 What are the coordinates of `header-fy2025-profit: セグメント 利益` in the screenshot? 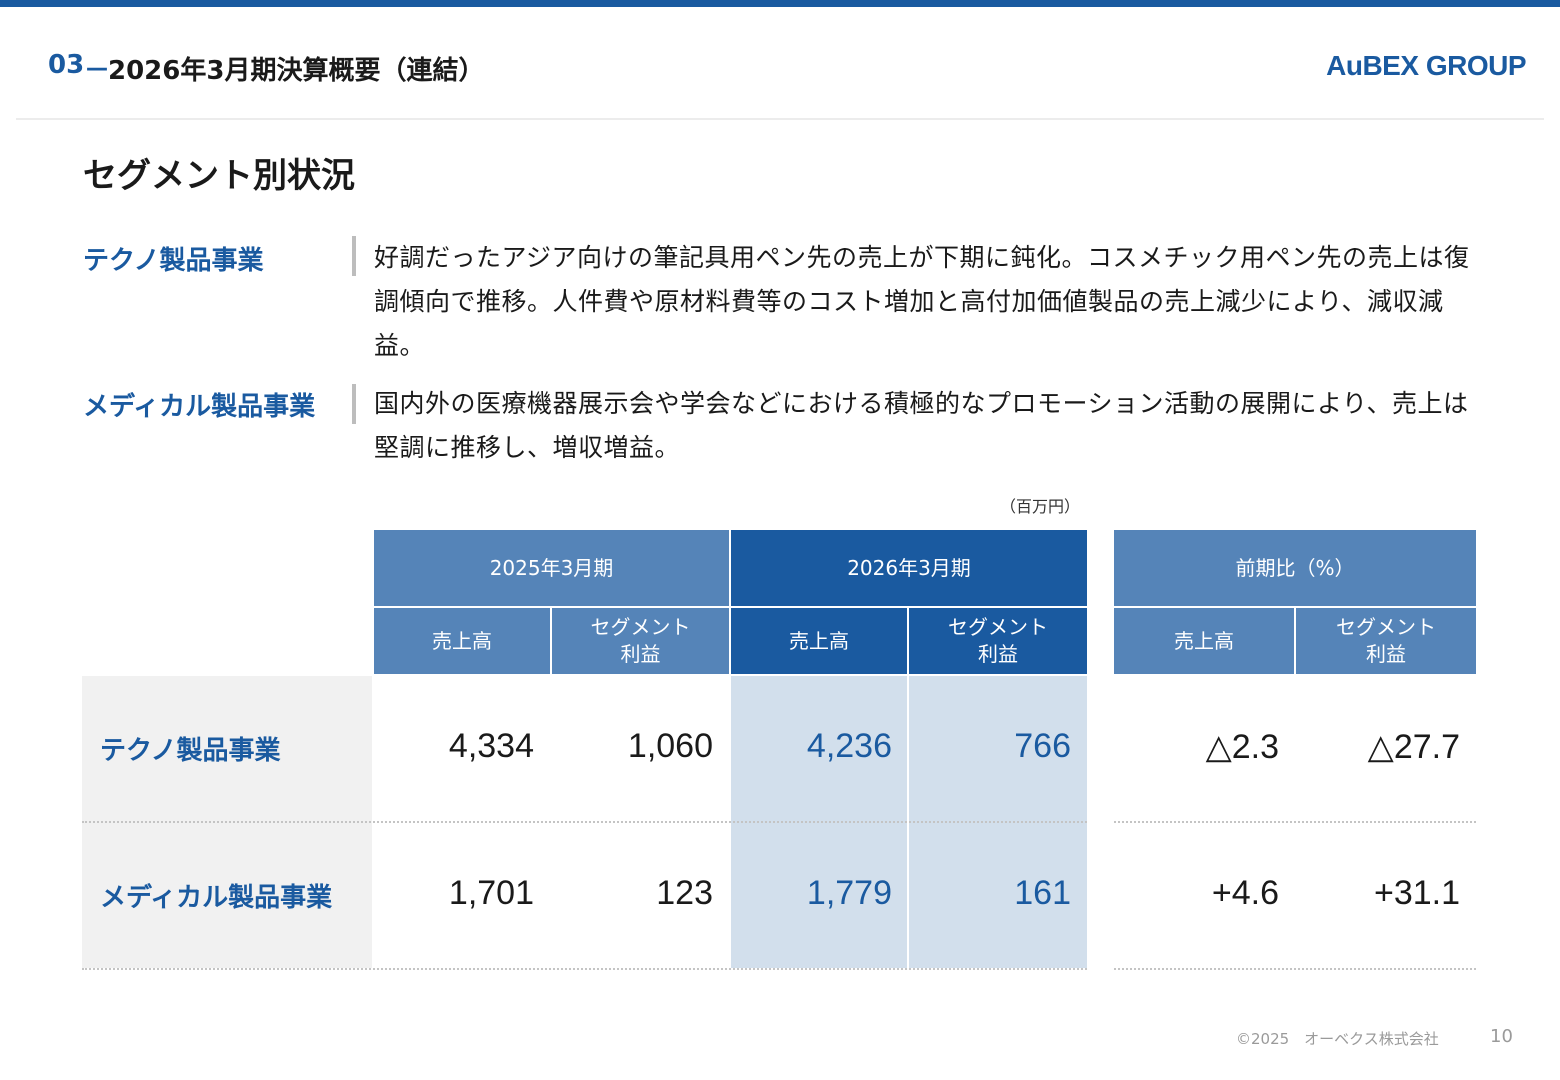 It's located at (640, 641).